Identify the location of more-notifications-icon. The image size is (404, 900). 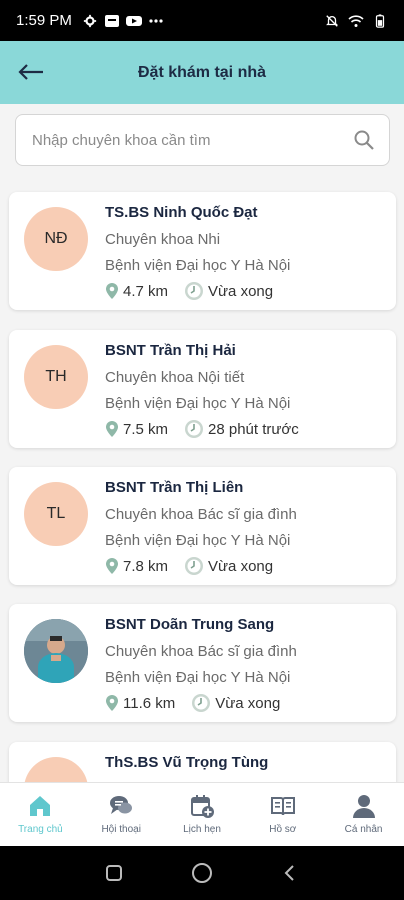
(156, 20).